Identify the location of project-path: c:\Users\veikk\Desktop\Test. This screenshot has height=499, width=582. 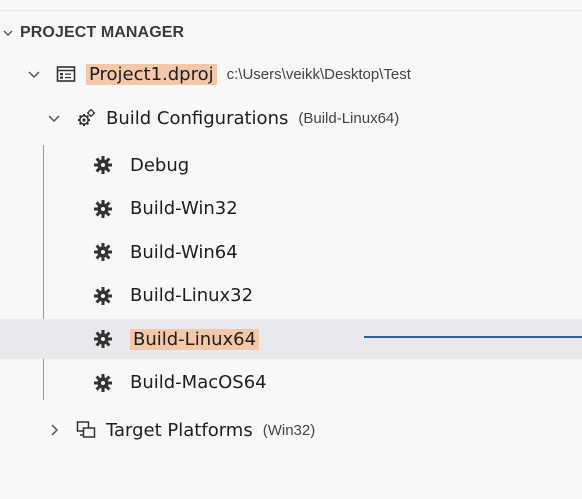
(318, 74).